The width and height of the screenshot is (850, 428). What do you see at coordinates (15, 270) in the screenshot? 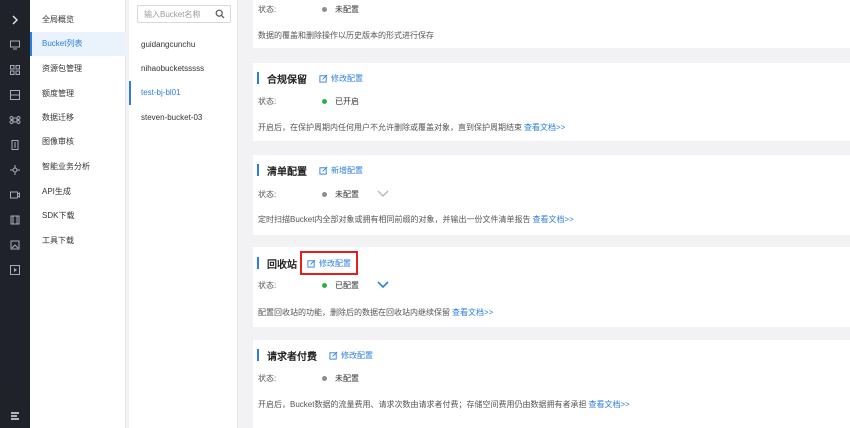
I see `play-icon` at bounding box center [15, 270].